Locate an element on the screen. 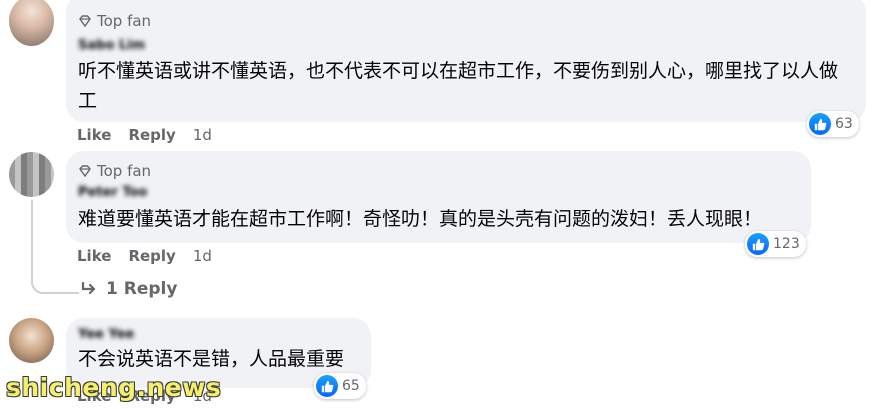 The image size is (874, 409). commenter-name: Peter Too is located at coordinates (112, 192).